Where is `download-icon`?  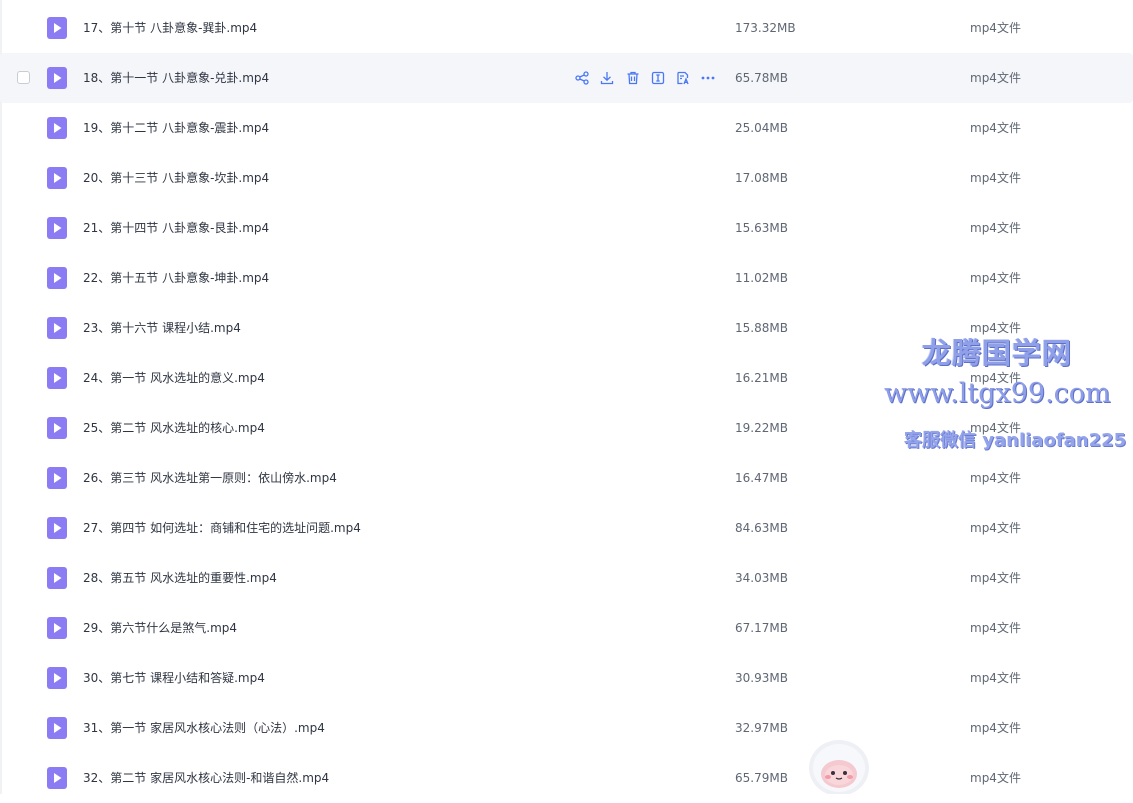
download-icon is located at coordinates (607, 78).